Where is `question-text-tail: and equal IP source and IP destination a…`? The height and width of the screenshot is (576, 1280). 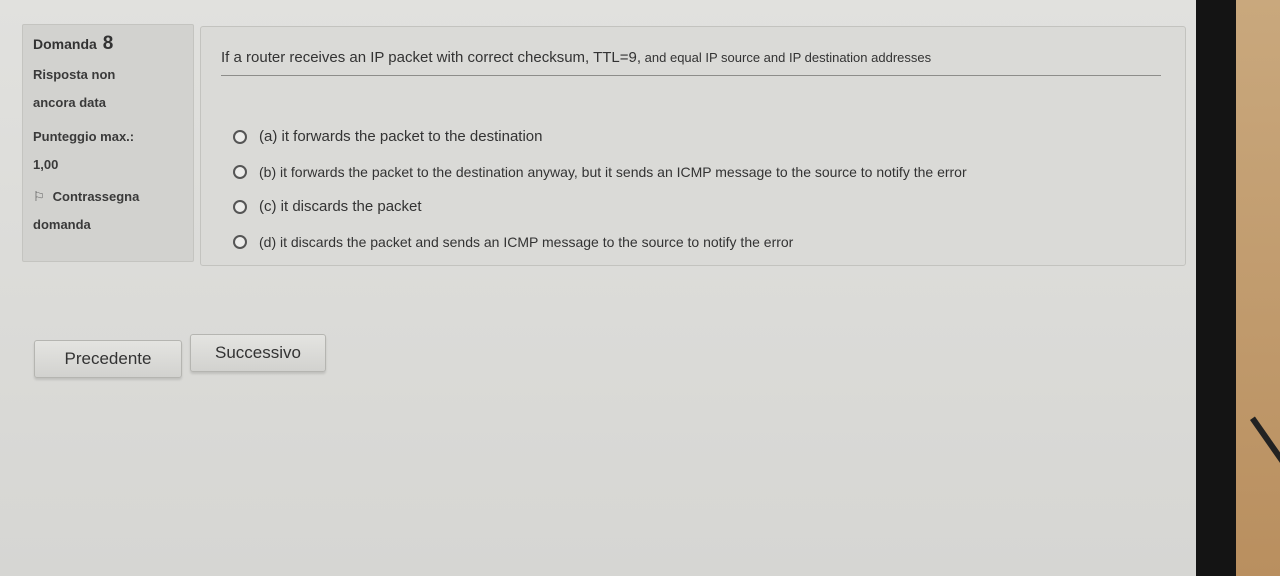 question-text-tail: and equal IP source and IP destination a… is located at coordinates (786, 57).